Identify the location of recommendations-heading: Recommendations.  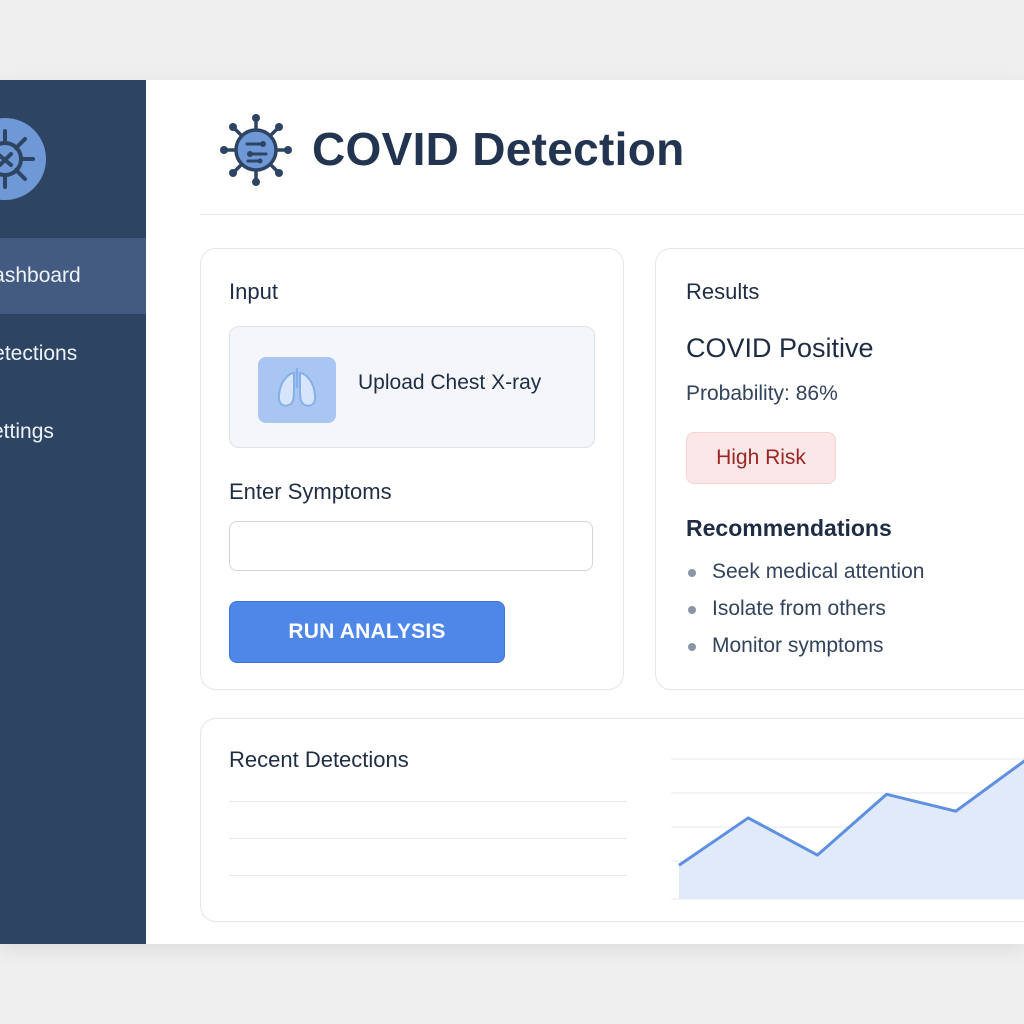
(789, 528).